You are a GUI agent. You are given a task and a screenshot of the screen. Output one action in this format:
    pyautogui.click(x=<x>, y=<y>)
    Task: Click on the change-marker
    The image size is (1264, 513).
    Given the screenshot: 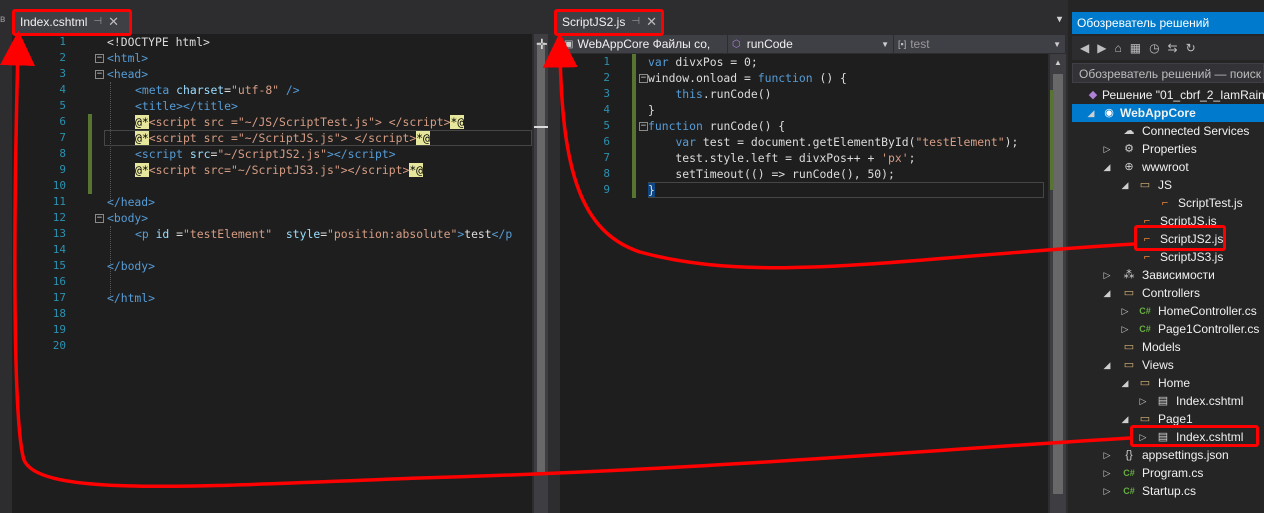 What is the action you would take?
    pyautogui.click(x=90, y=154)
    